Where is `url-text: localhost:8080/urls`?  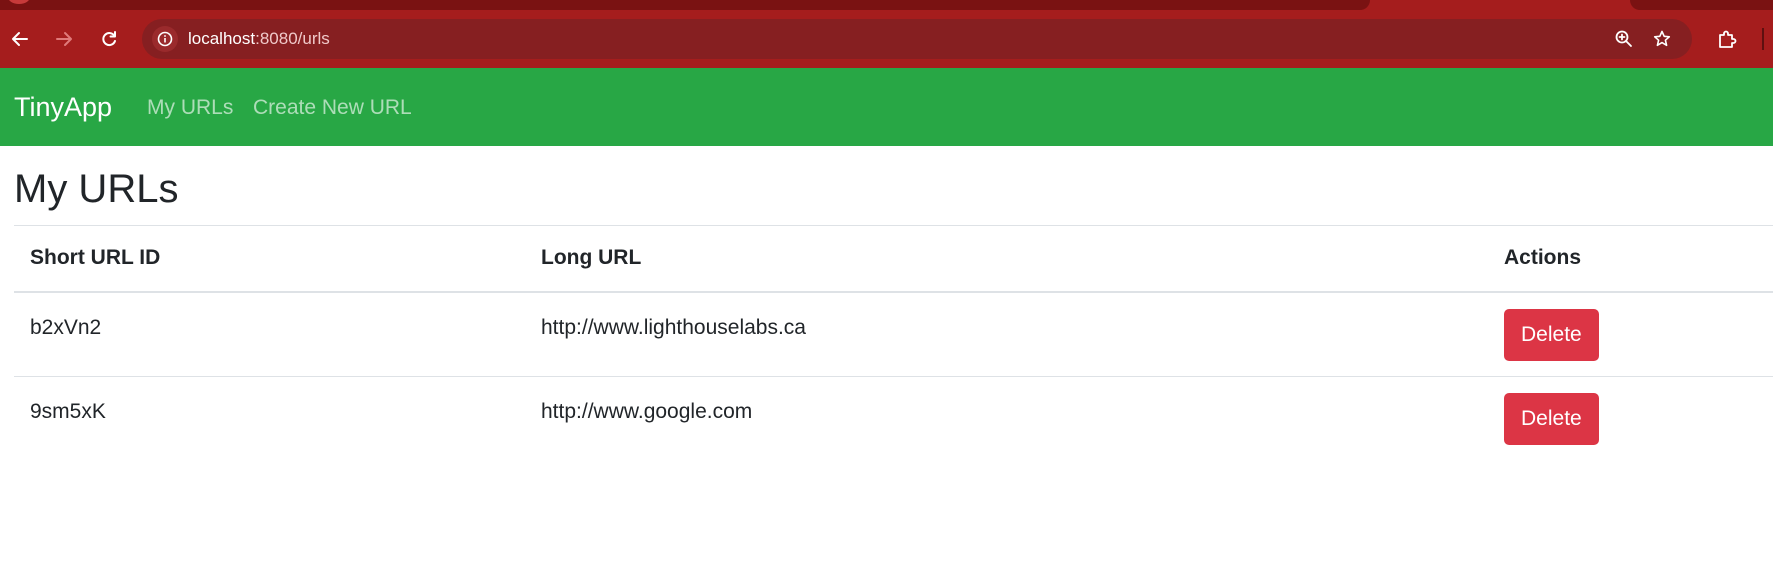
url-text: localhost:8080/urls is located at coordinates (259, 39).